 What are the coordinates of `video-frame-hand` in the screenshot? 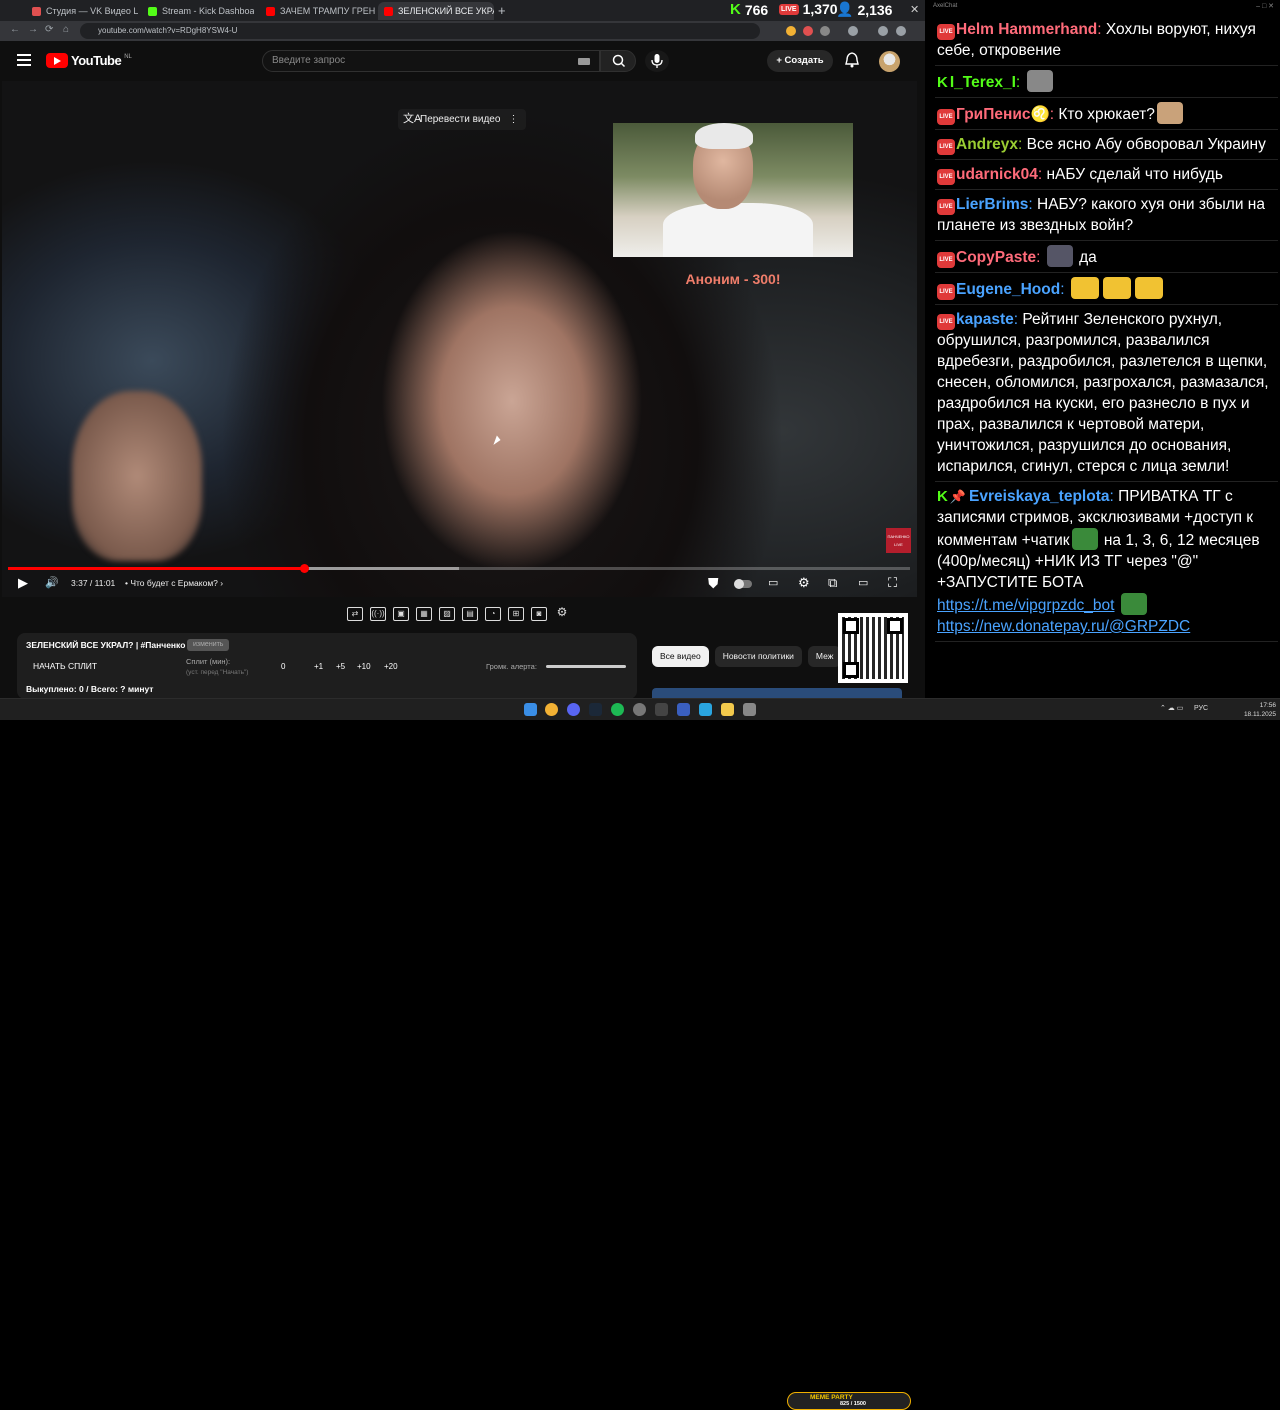 It's located at (137, 476).